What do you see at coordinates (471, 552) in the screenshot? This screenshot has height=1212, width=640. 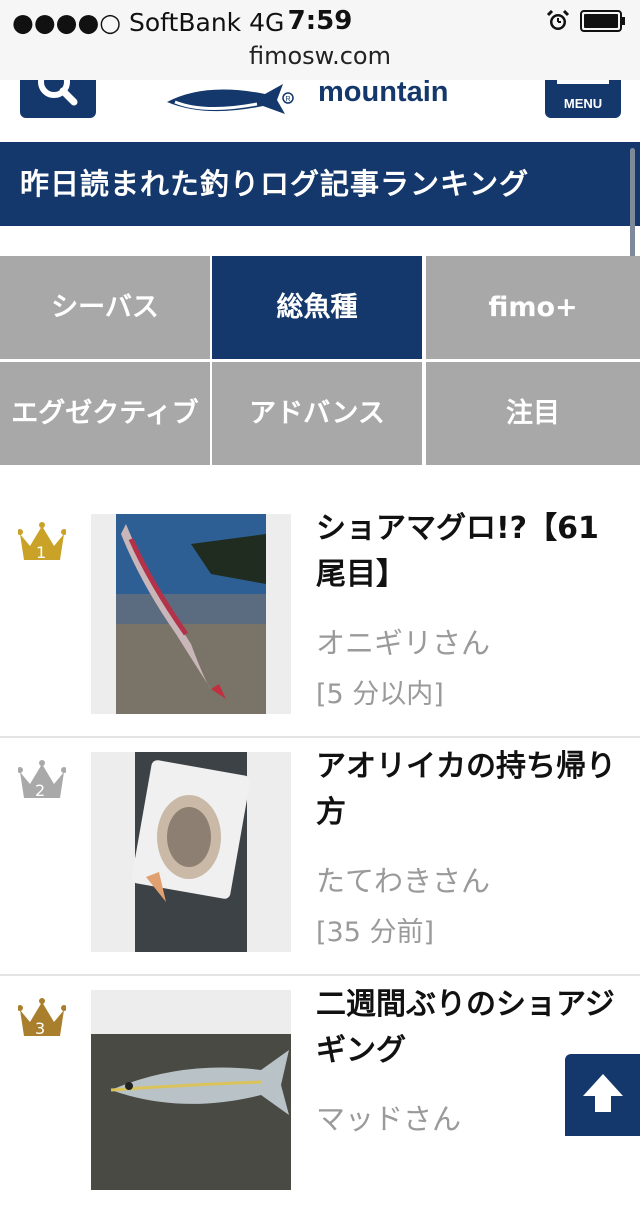 I see `article-title: ショアマグロ!?【61尾目】` at bounding box center [471, 552].